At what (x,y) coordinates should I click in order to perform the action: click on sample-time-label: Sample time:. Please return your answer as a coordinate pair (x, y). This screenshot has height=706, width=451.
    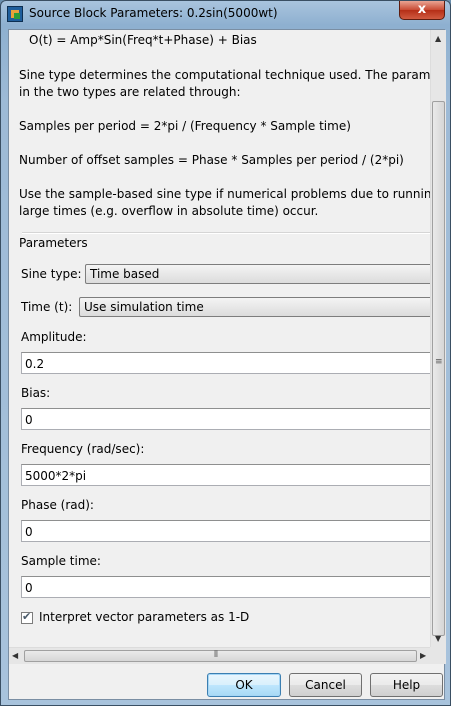
    Looking at the image, I should click on (61, 561).